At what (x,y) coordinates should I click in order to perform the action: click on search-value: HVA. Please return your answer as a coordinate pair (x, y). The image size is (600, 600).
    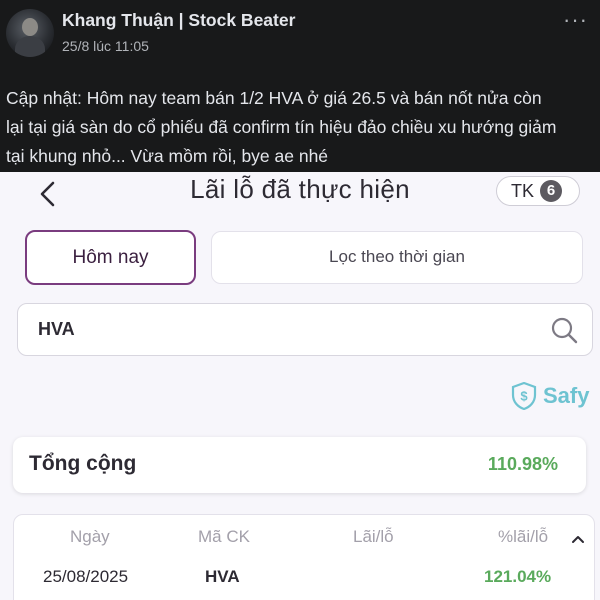
    Looking at the image, I should click on (56, 329).